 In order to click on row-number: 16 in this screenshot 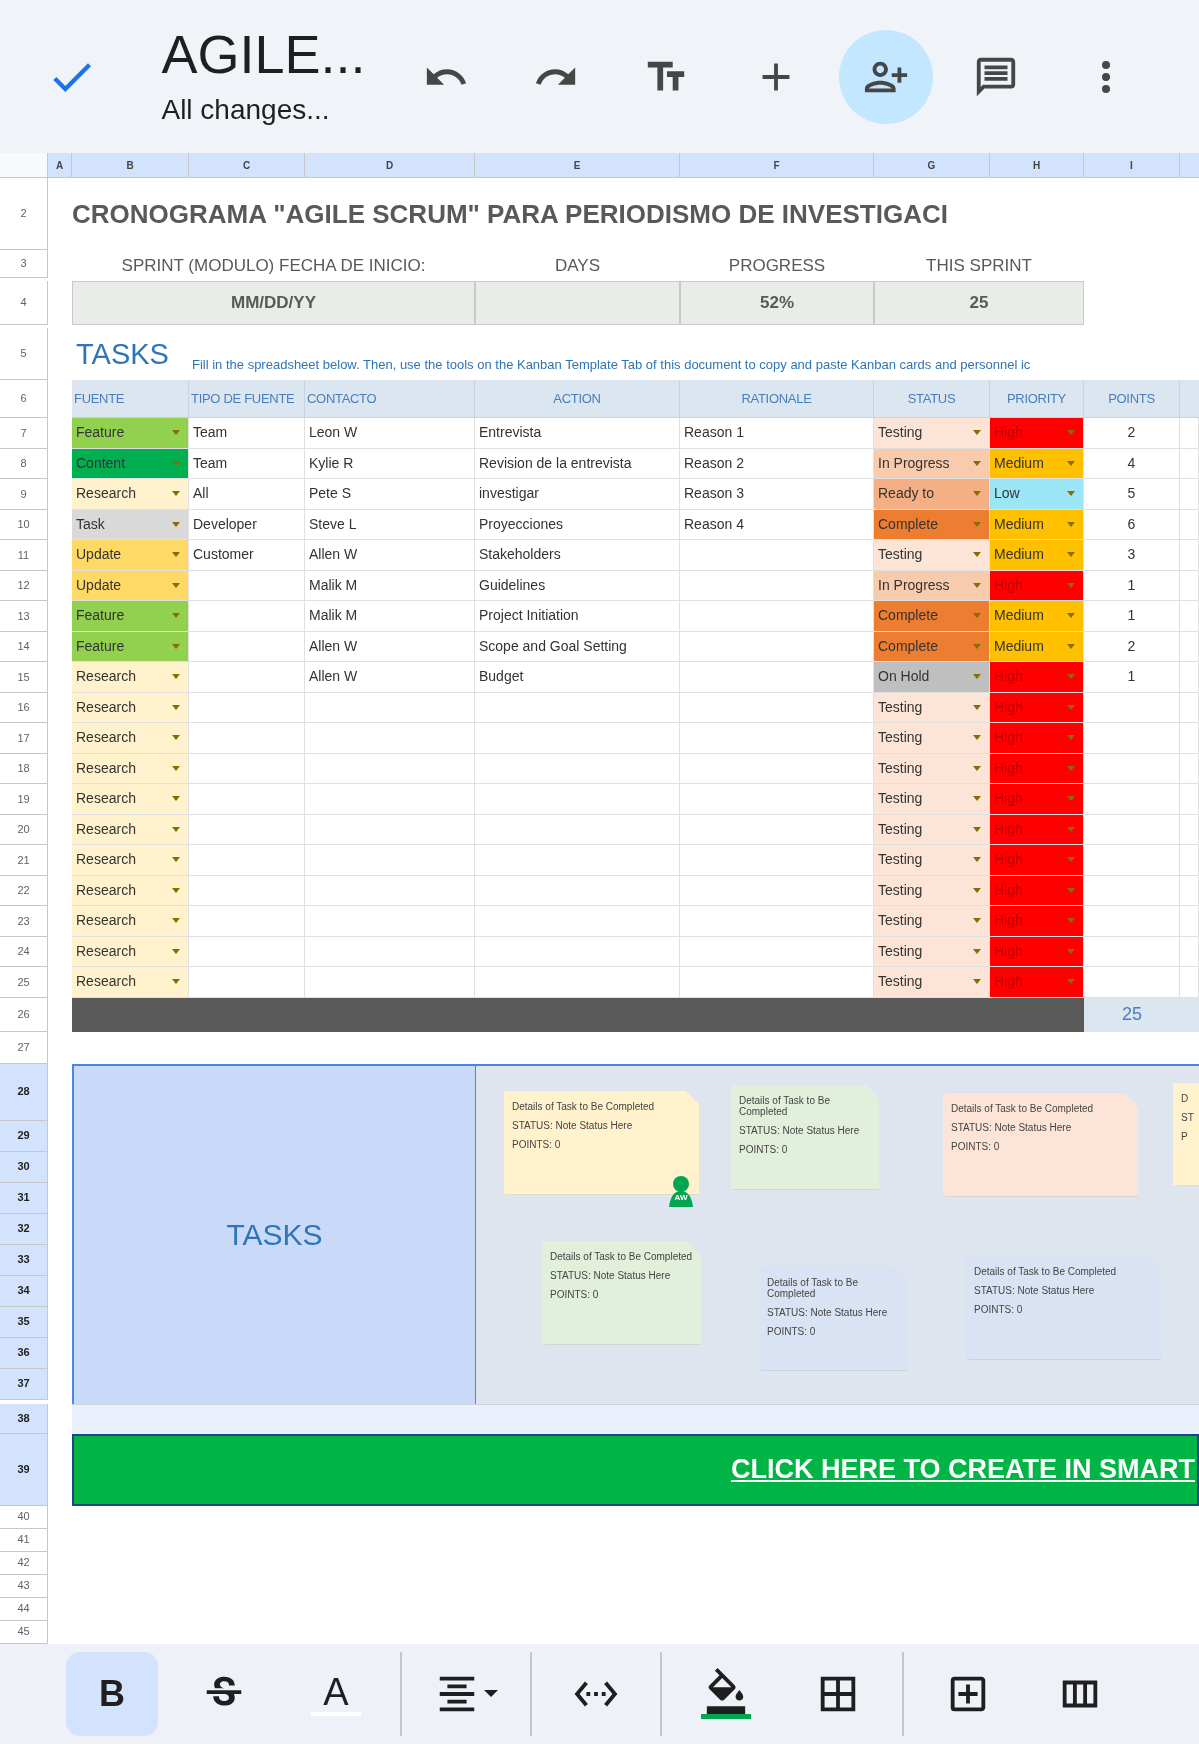, I will do `click(23, 707)`.